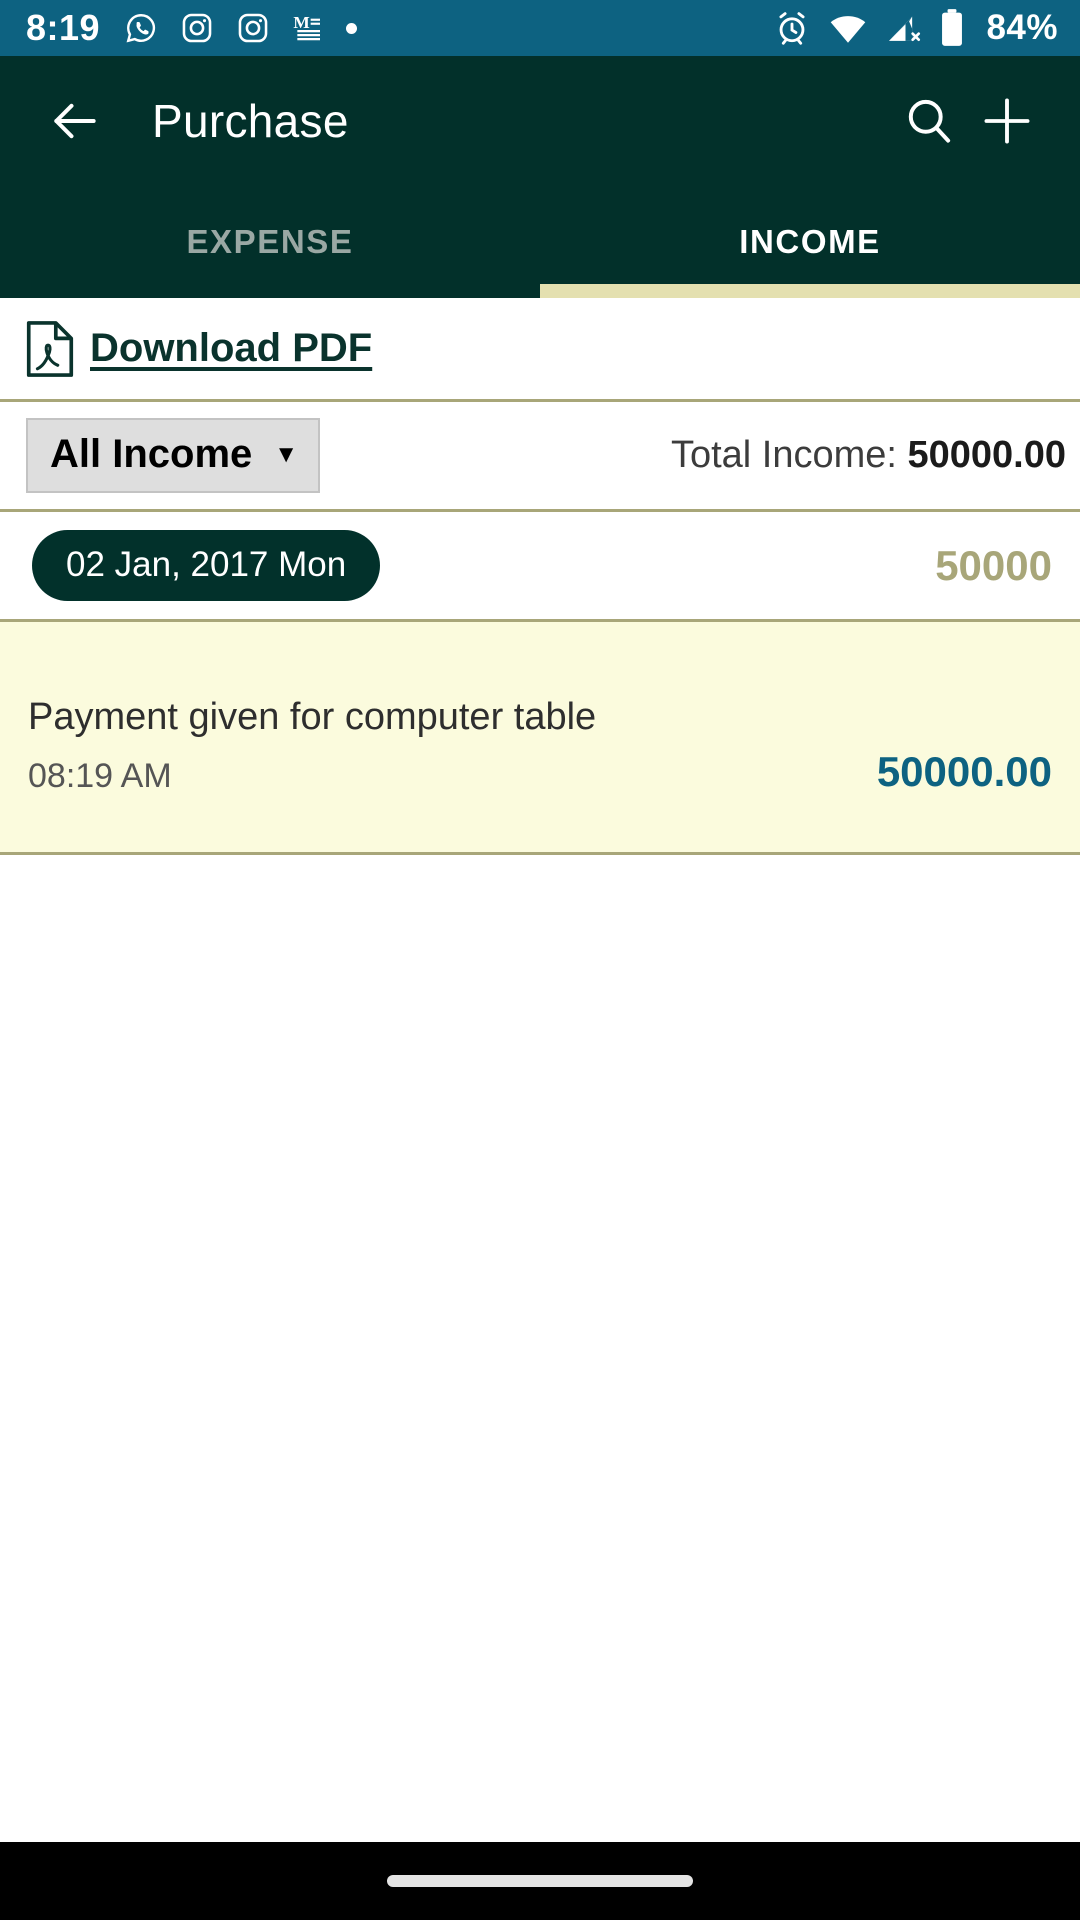 Image resolution: width=1080 pixels, height=1920 pixels. Describe the element at coordinates (352, 28) in the screenshot. I see `dot-icon` at that location.